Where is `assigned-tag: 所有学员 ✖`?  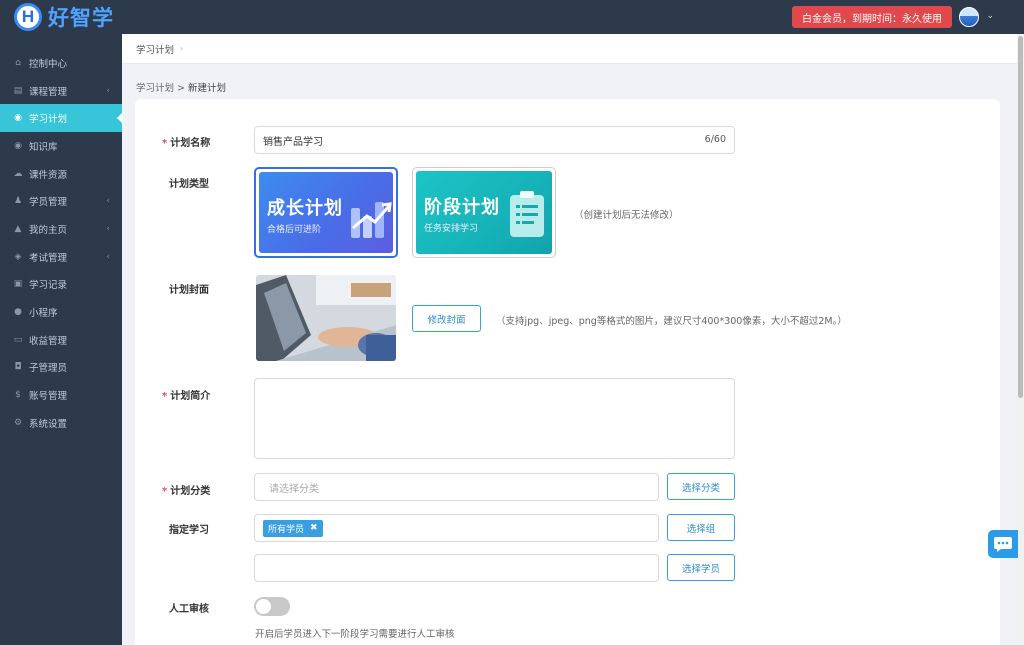
assigned-tag: 所有学员 ✖ is located at coordinates (293, 528).